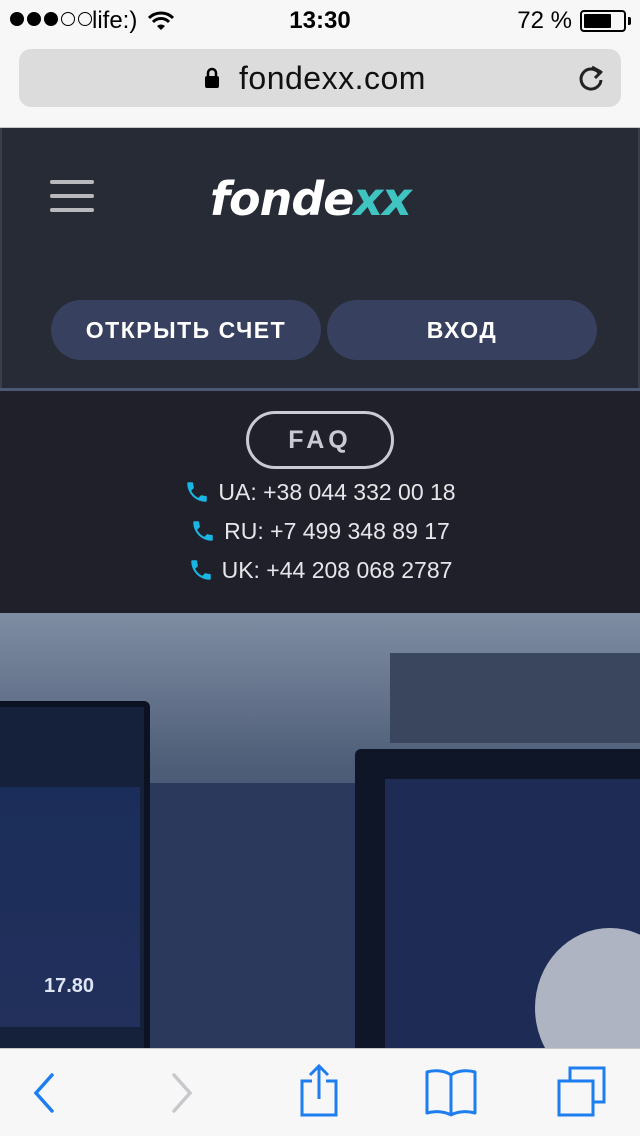 The height and width of the screenshot is (1136, 640). Describe the element at coordinates (320, 20) in the screenshot. I see `status-bar: life:) 13:30 72 %` at that location.